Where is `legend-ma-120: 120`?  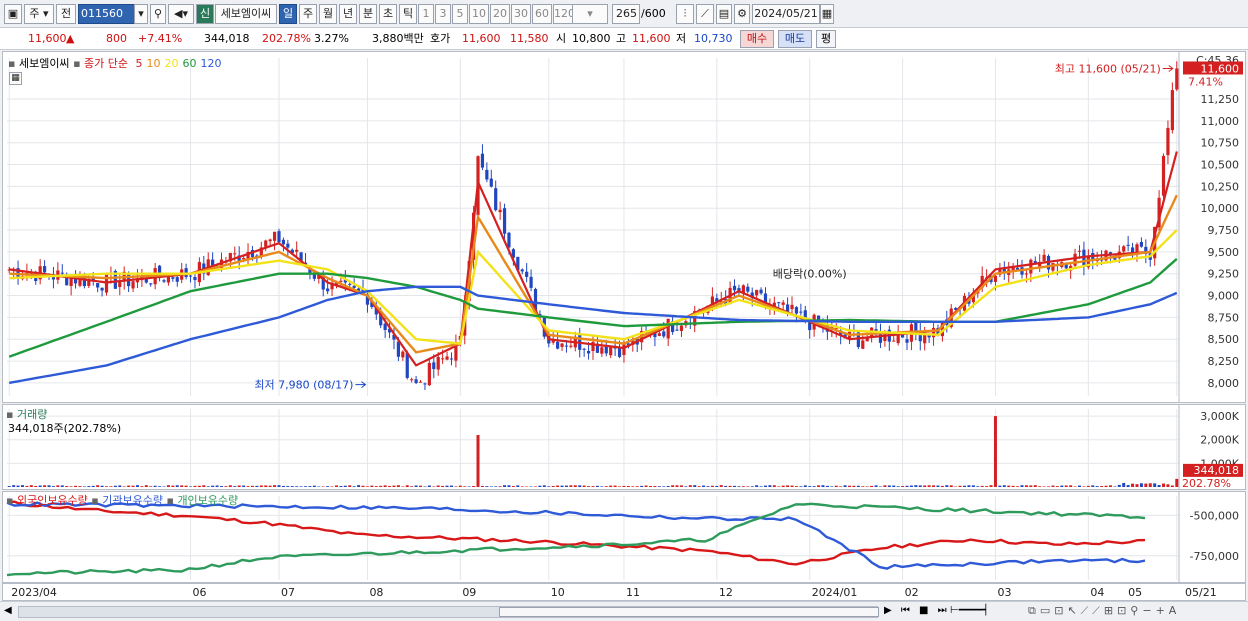
legend-ma-120: 120 is located at coordinates (211, 63).